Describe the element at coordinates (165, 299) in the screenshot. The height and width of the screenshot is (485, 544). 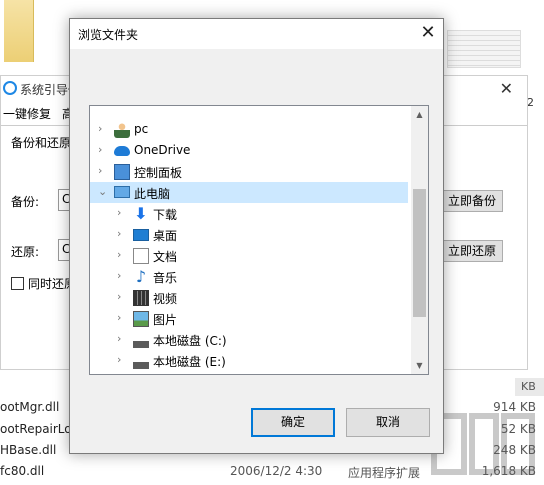
I see `tree-item-label: 视频` at that location.